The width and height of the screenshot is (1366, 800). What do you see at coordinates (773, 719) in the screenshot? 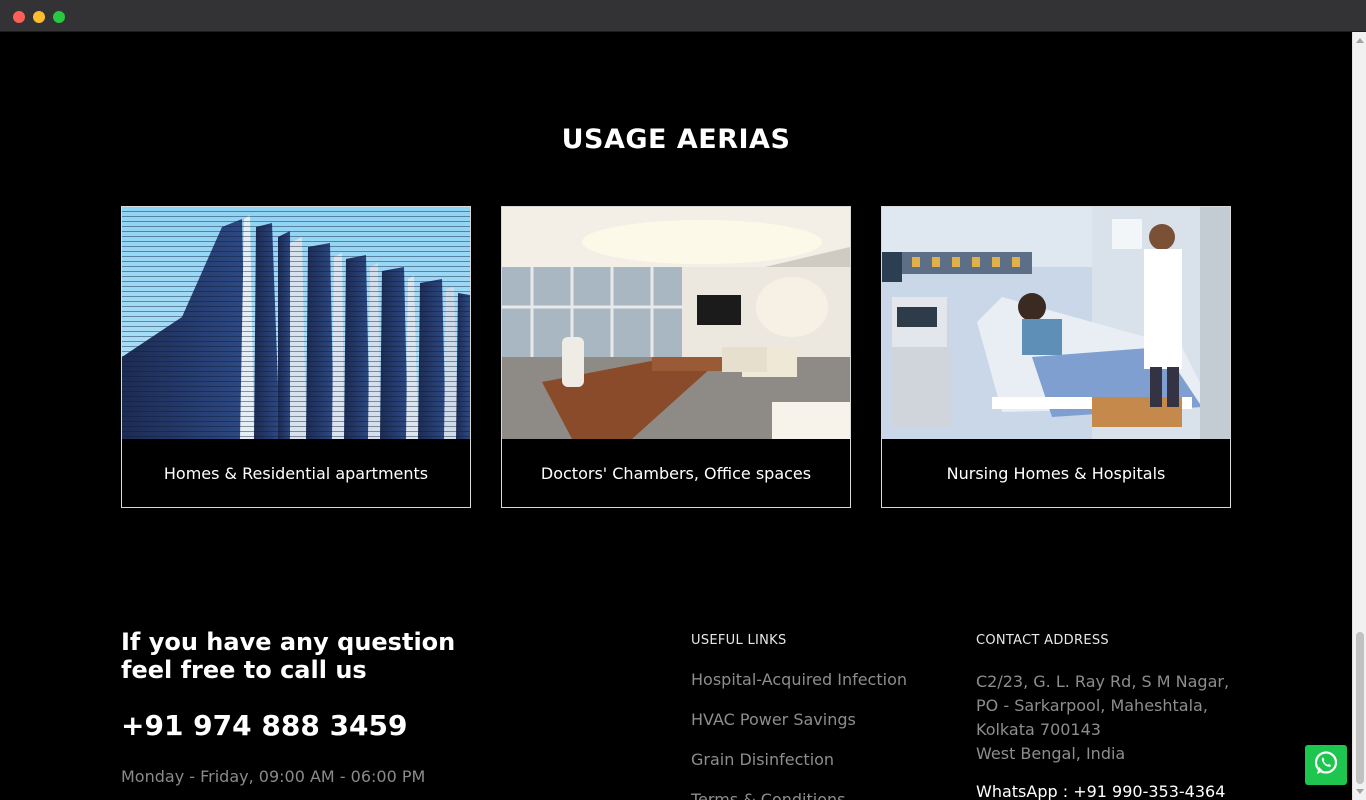
I see `link-hvac-power-savings: HVAC Power Savings` at bounding box center [773, 719].